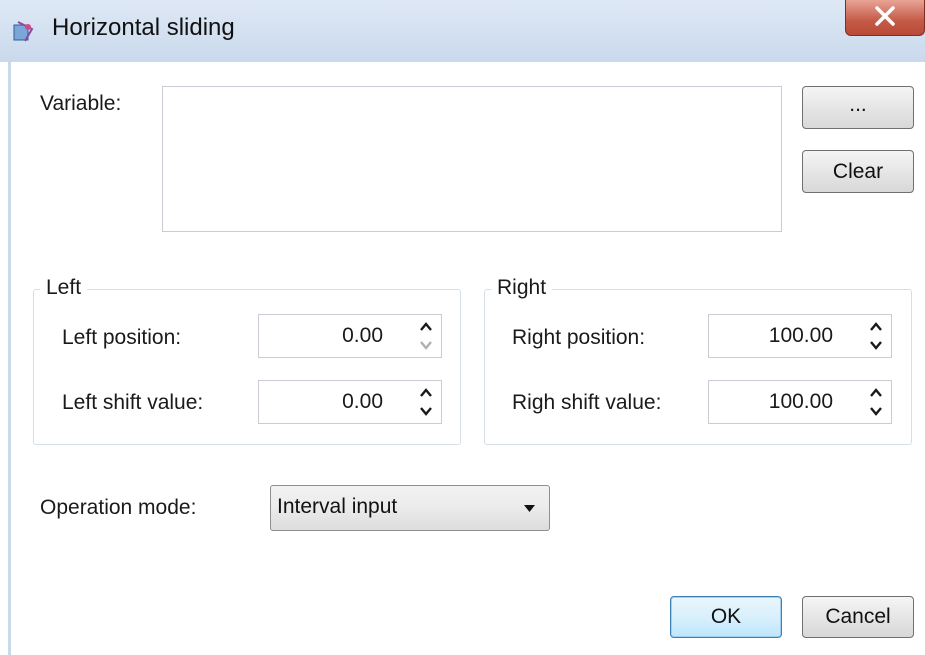 This screenshot has height=655, width=925. What do you see at coordinates (362, 401) in the screenshot?
I see `left-shift-value: 0.00` at bounding box center [362, 401].